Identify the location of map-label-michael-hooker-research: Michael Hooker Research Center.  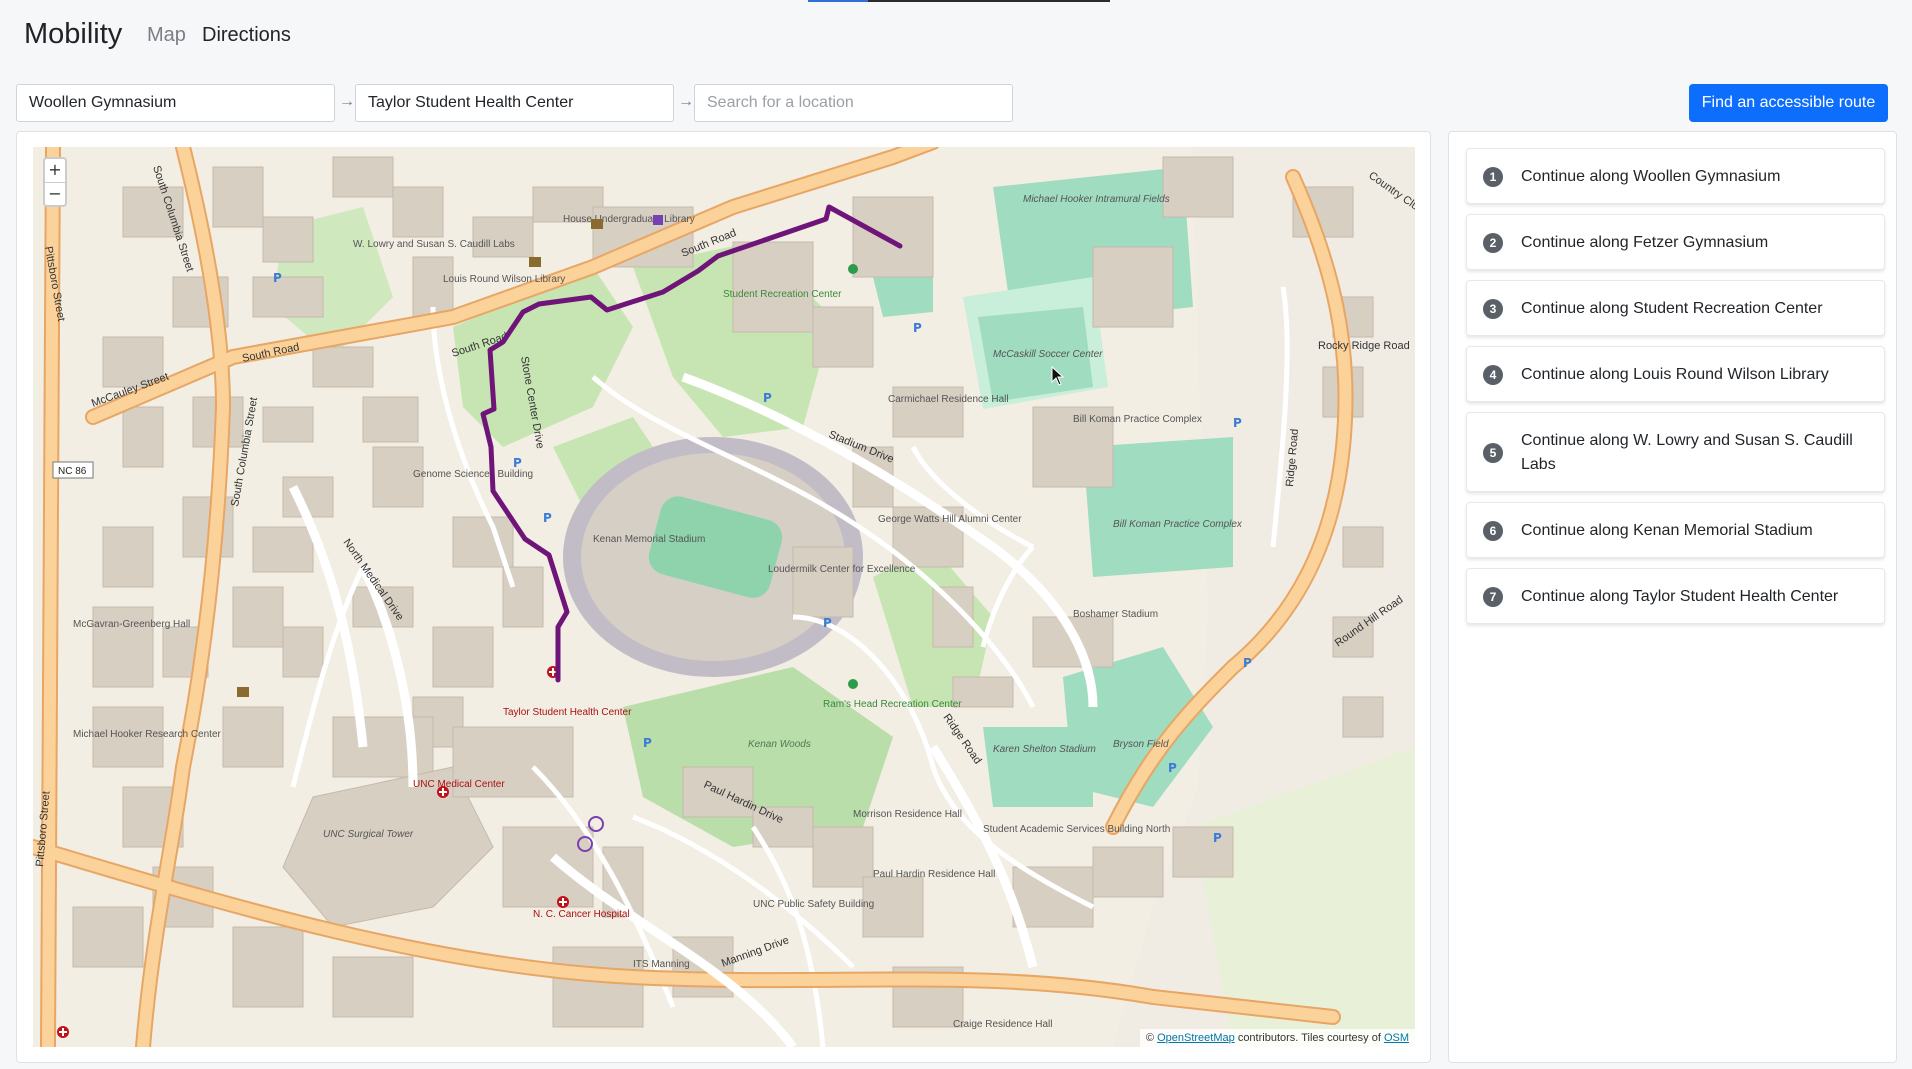
(147, 734).